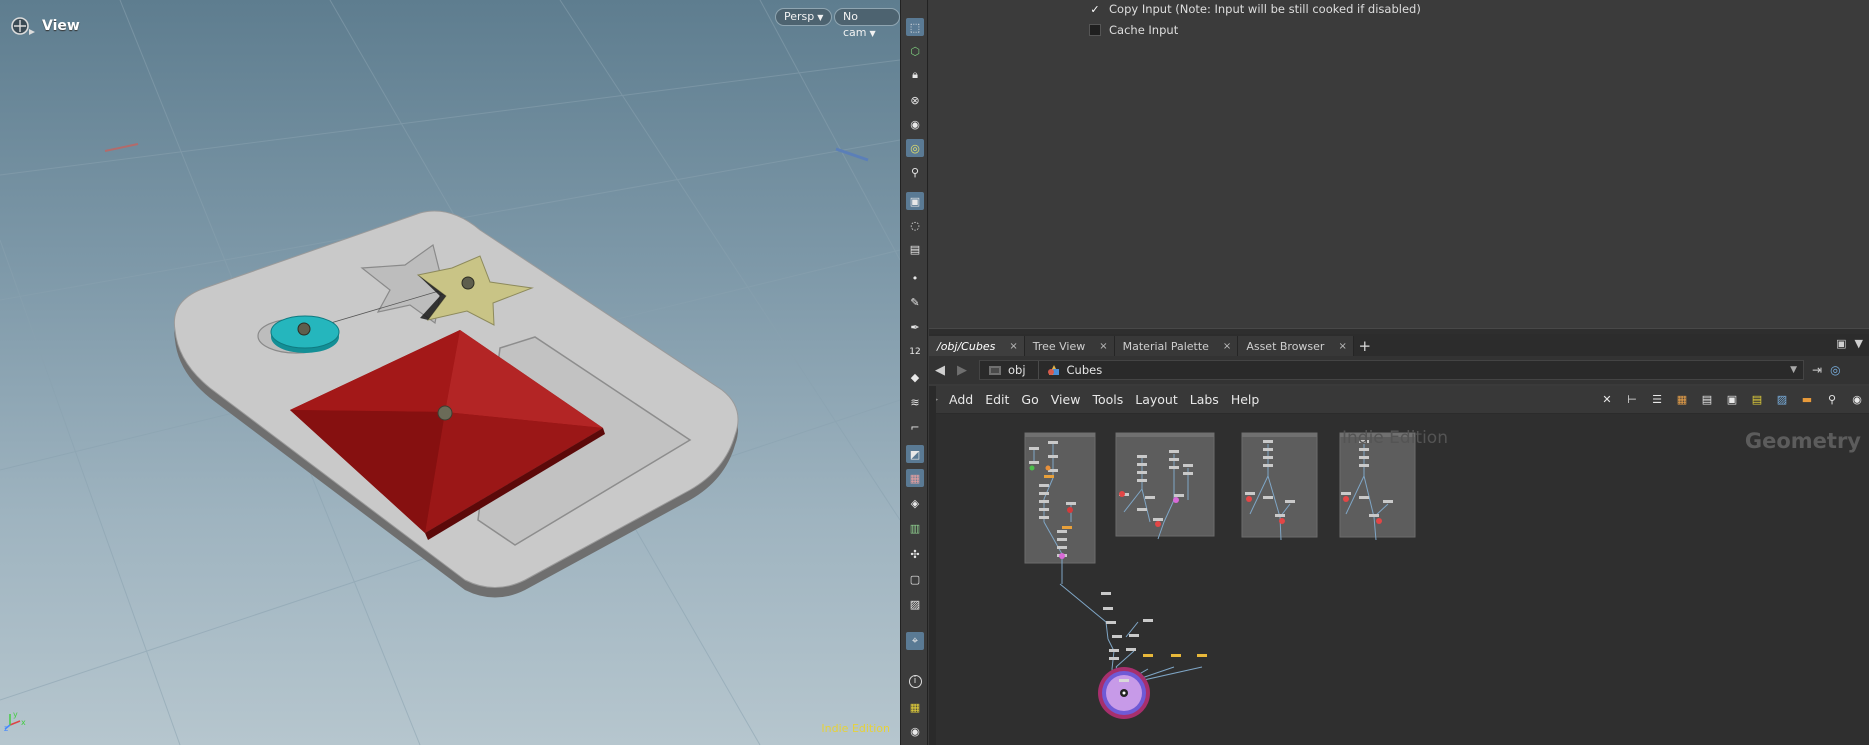 The image size is (1869, 745). What do you see at coordinates (915, 707) in the screenshot?
I see `grid-layout-button: ▦` at bounding box center [915, 707].